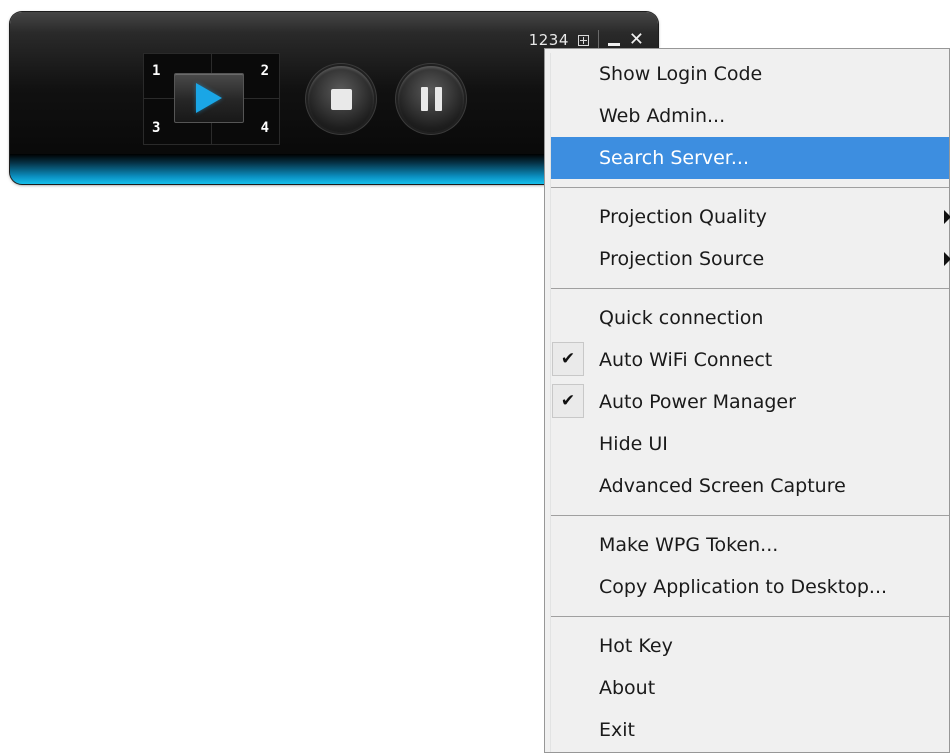 The image size is (950, 753). I want to click on menu-item-label: Advanced Screen Capture, so click(722, 486).